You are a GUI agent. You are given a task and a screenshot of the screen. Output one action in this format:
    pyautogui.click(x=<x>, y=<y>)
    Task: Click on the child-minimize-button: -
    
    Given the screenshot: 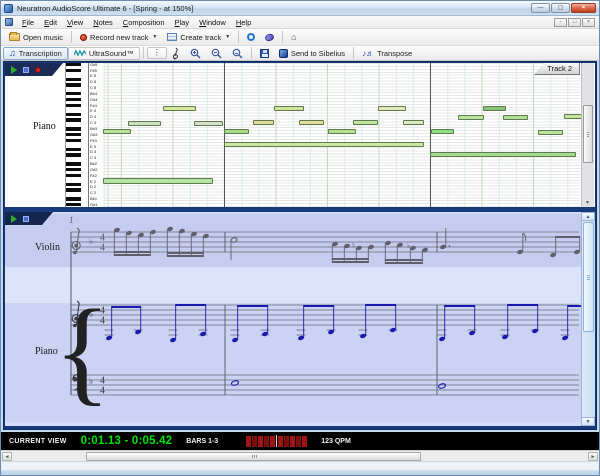 What is the action you would take?
    pyautogui.click(x=560, y=22)
    